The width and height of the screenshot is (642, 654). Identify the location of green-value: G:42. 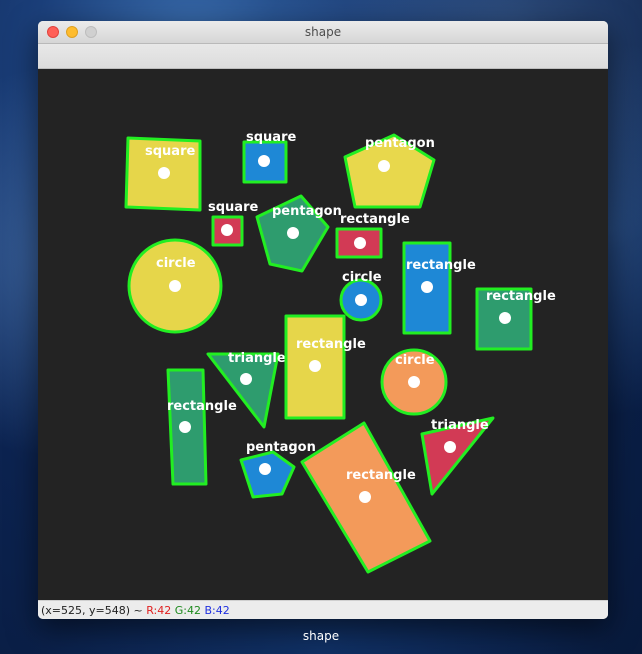
(187, 610).